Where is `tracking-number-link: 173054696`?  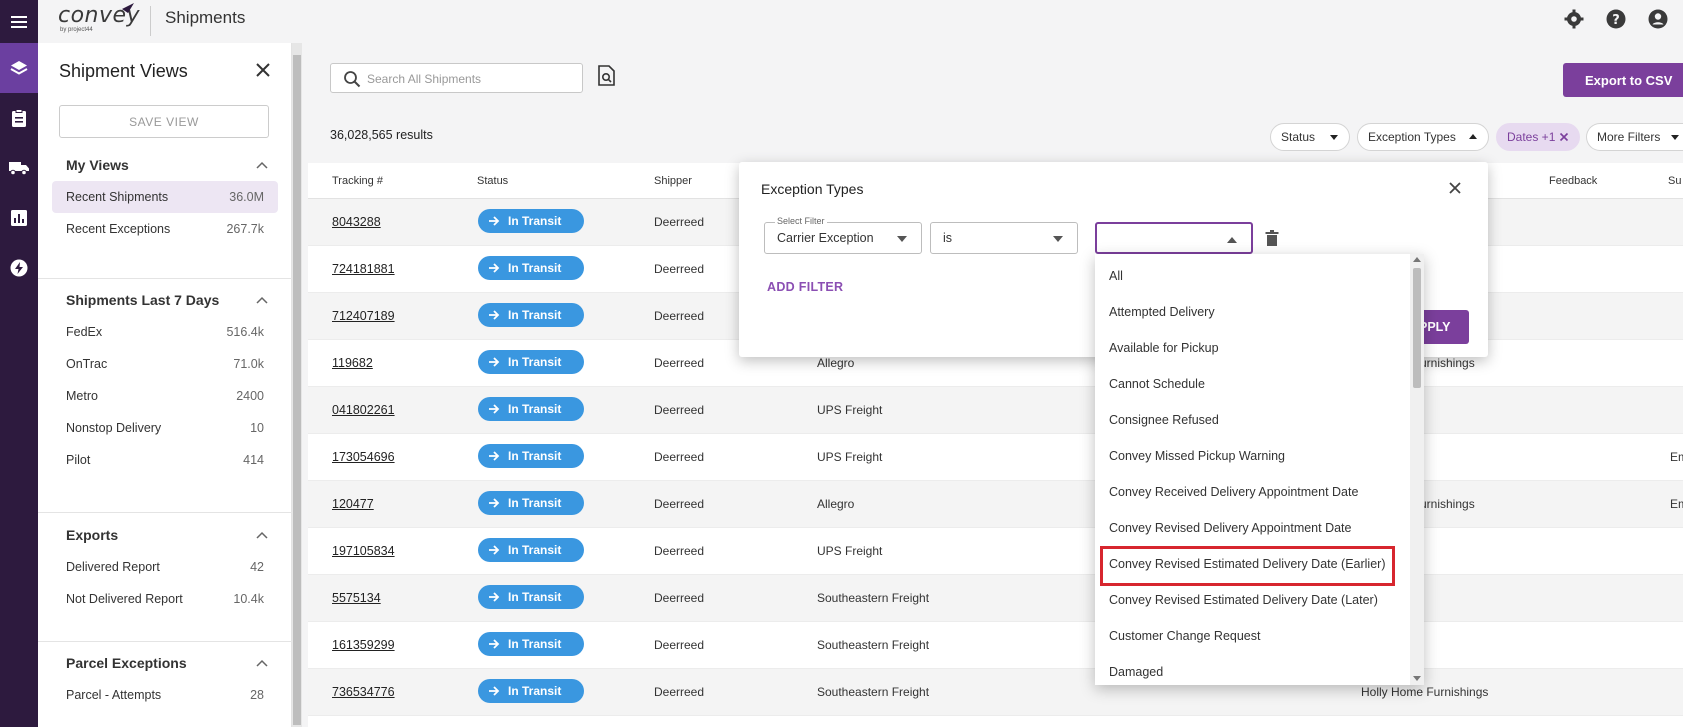
tracking-number-link: 173054696 is located at coordinates (363, 457).